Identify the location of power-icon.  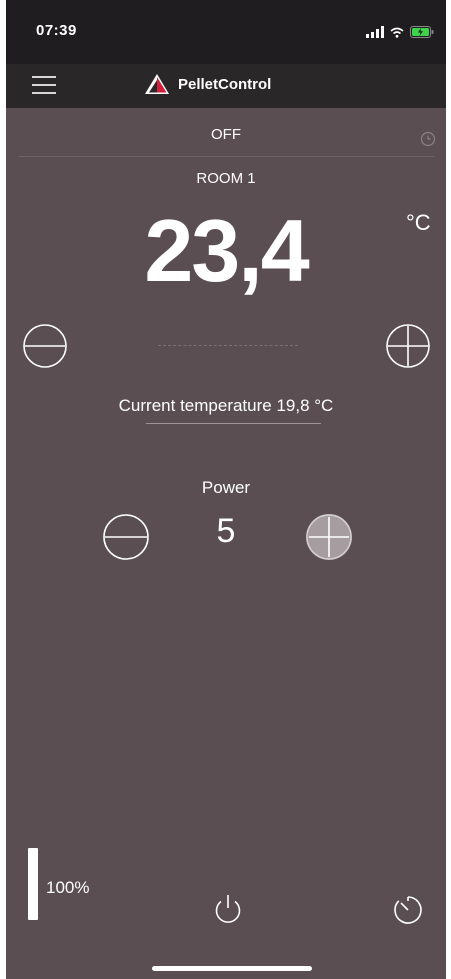
(228, 909).